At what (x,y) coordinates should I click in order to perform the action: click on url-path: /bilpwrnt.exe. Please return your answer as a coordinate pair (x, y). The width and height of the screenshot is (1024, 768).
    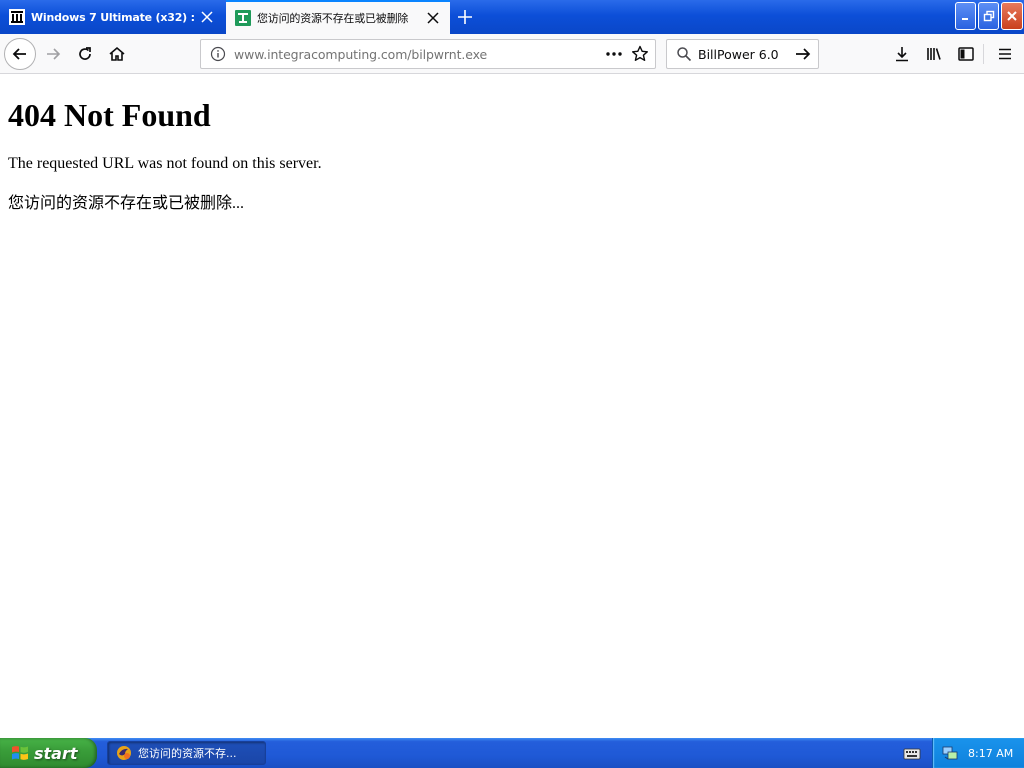
    Looking at the image, I should click on (447, 54).